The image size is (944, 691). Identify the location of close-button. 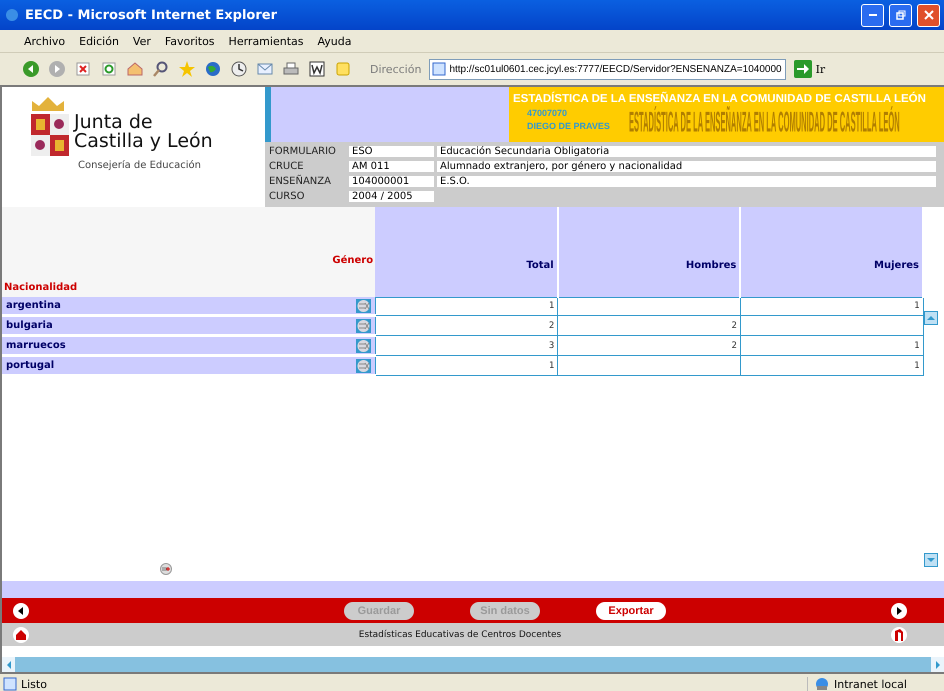
(928, 15).